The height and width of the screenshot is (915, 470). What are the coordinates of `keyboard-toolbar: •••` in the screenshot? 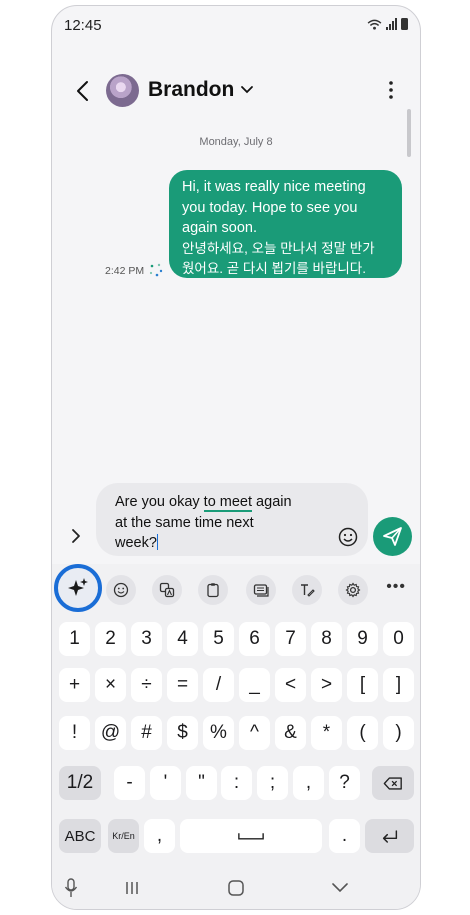 It's located at (236, 590).